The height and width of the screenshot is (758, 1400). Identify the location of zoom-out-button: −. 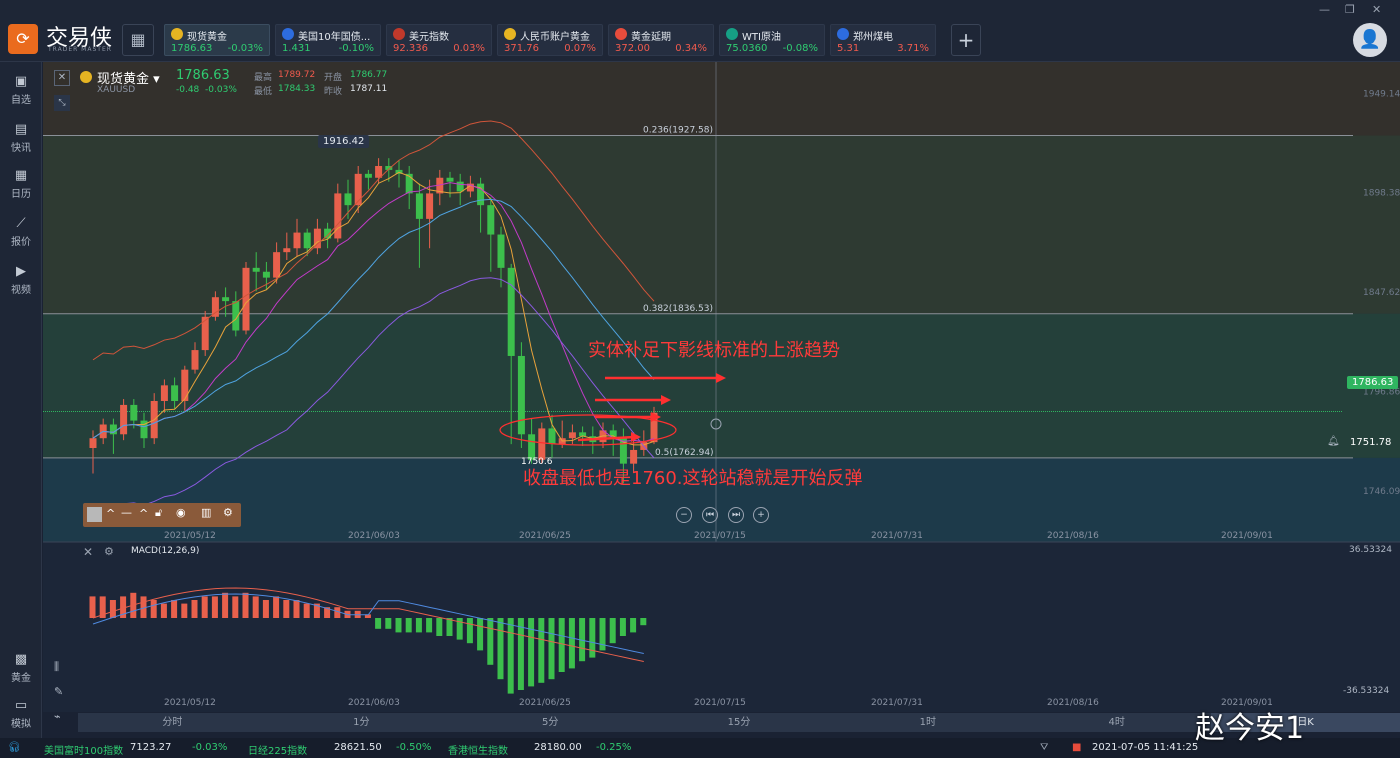
(684, 515).